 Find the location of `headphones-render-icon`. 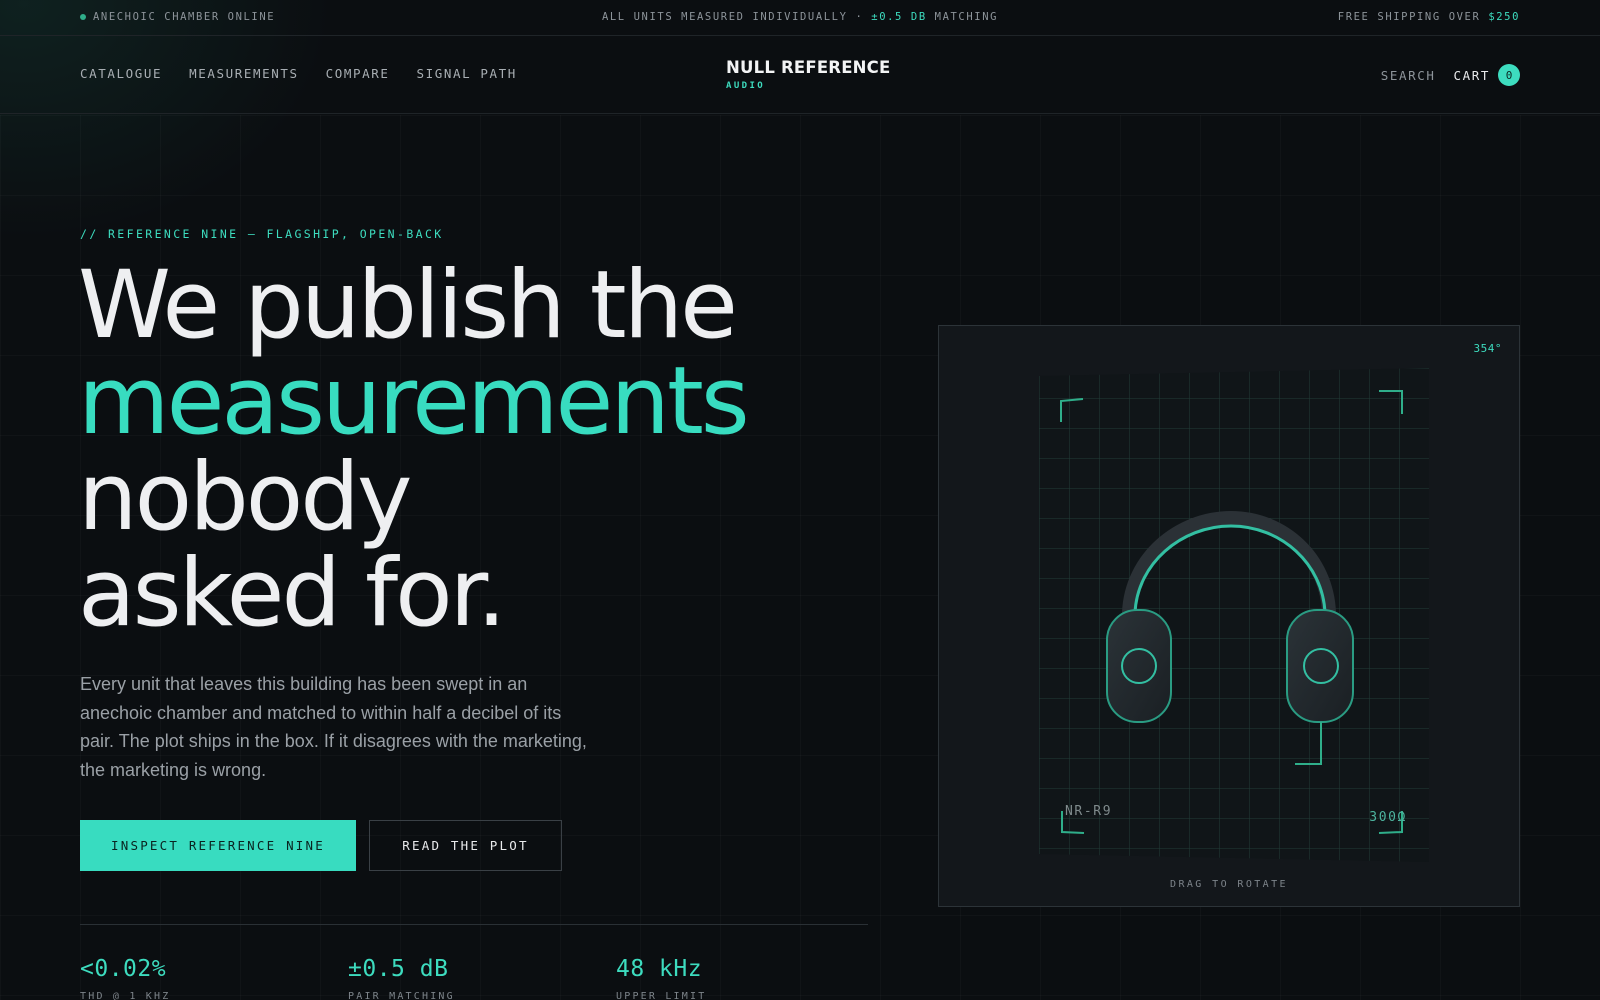

headphones-render-icon is located at coordinates (1234, 615).